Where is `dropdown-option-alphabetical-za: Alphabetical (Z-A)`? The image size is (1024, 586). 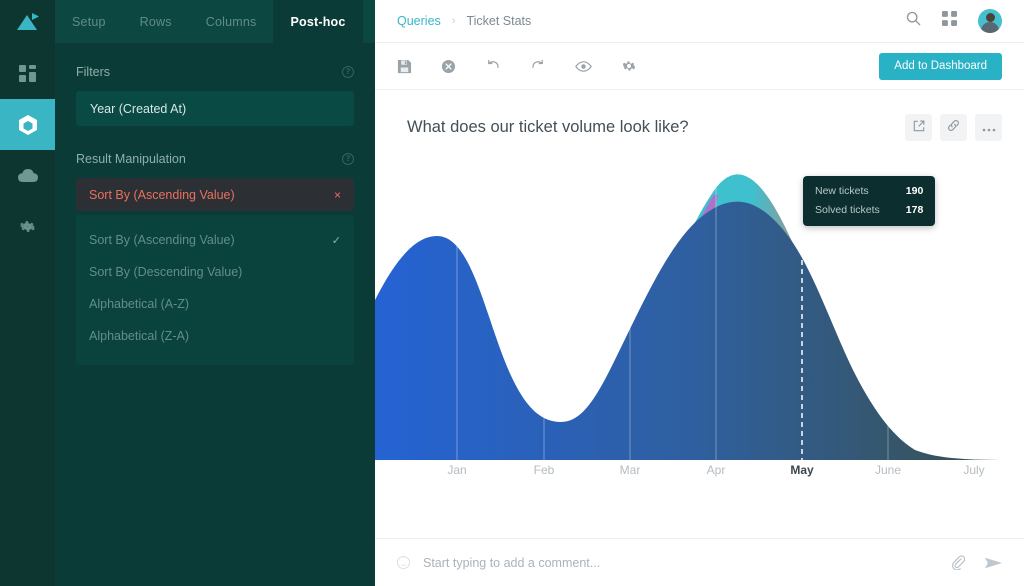
dropdown-option-alphabetical-za: Alphabetical (Z-A) is located at coordinates (215, 336).